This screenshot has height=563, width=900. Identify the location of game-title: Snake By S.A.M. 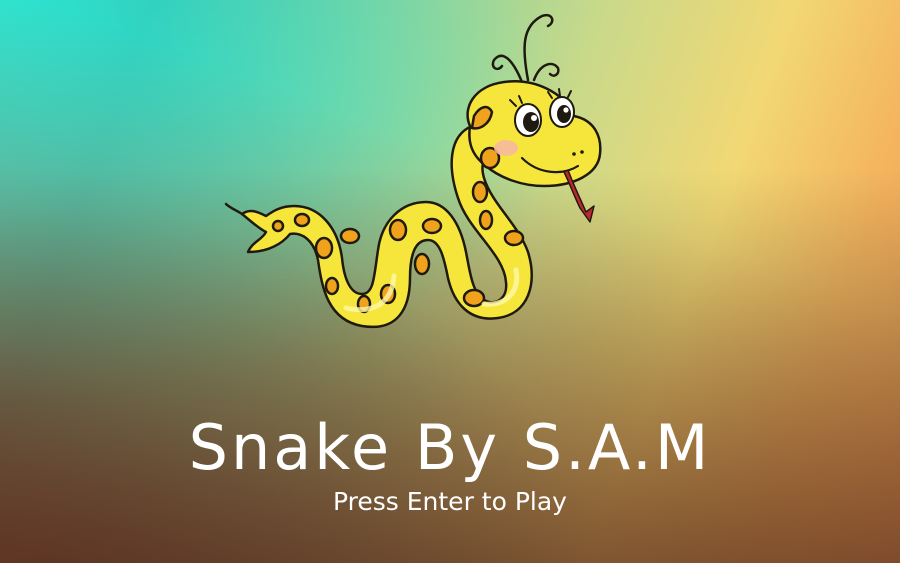
(450, 447).